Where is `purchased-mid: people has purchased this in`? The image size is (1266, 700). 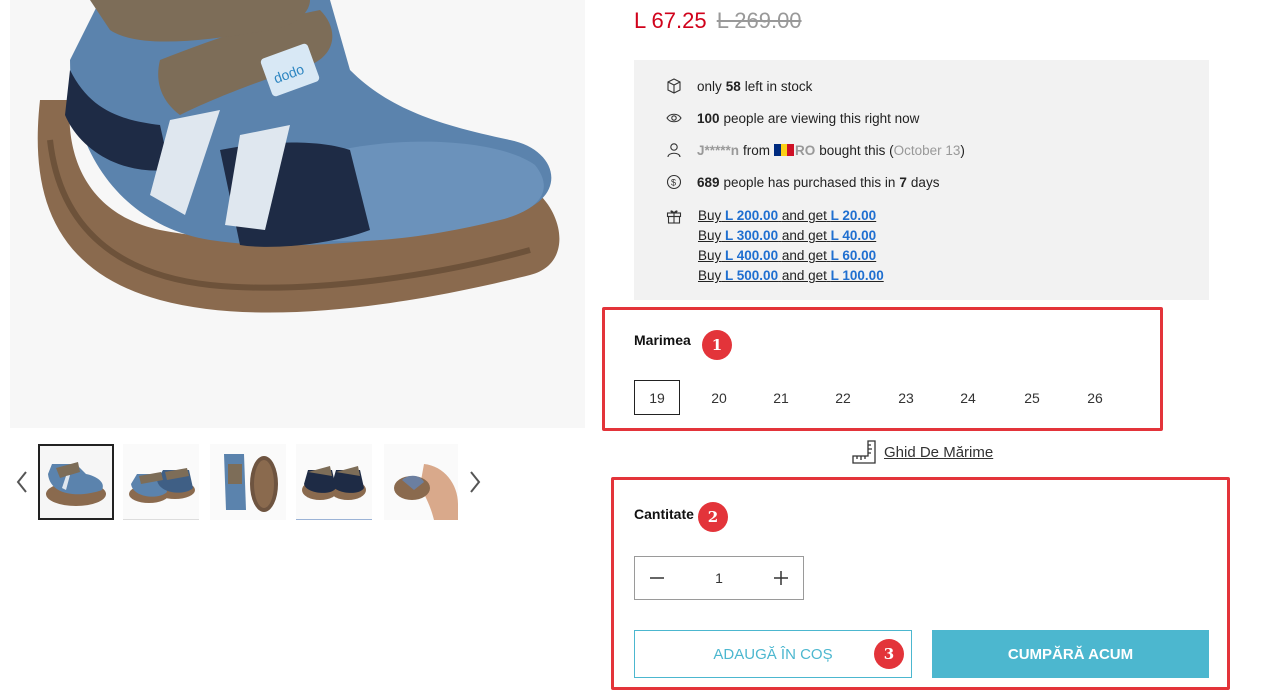
purchased-mid: people has purchased this in is located at coordinates (809, 182).